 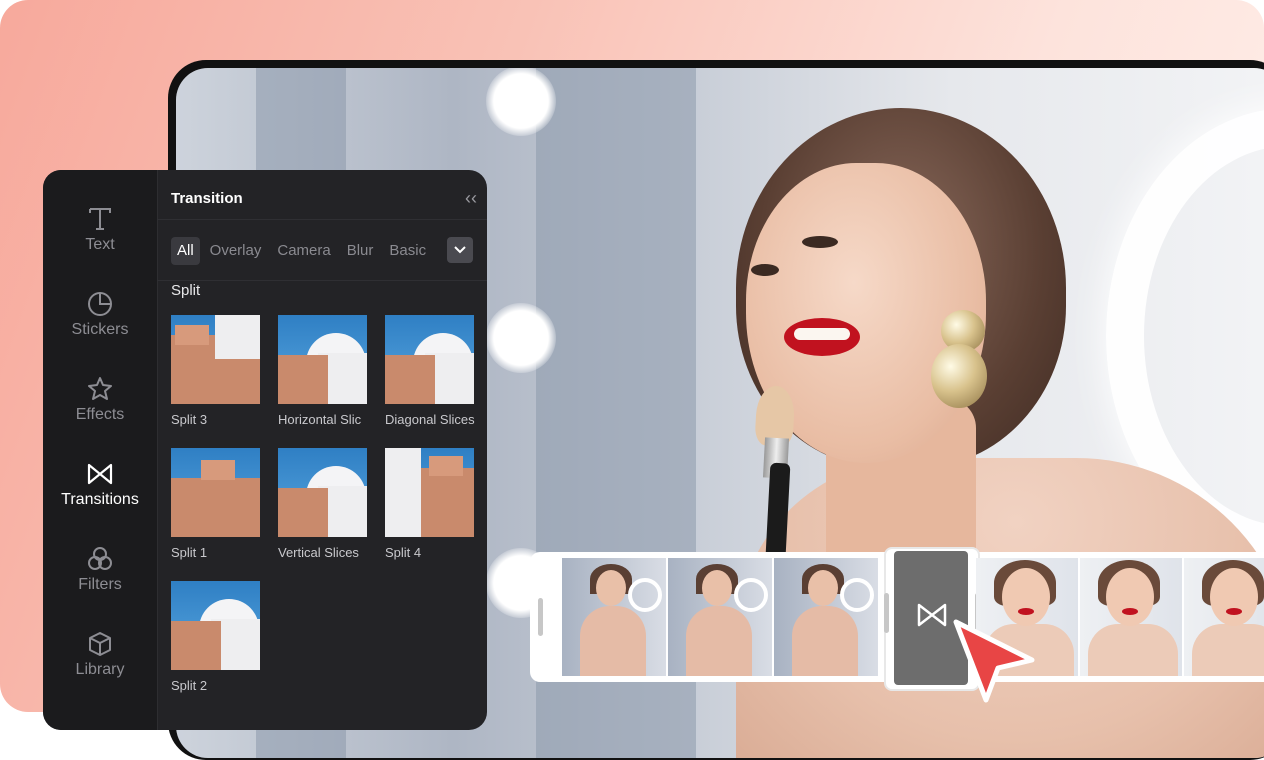 I want to click on more-tabs-button, so click(x=460, y=250).